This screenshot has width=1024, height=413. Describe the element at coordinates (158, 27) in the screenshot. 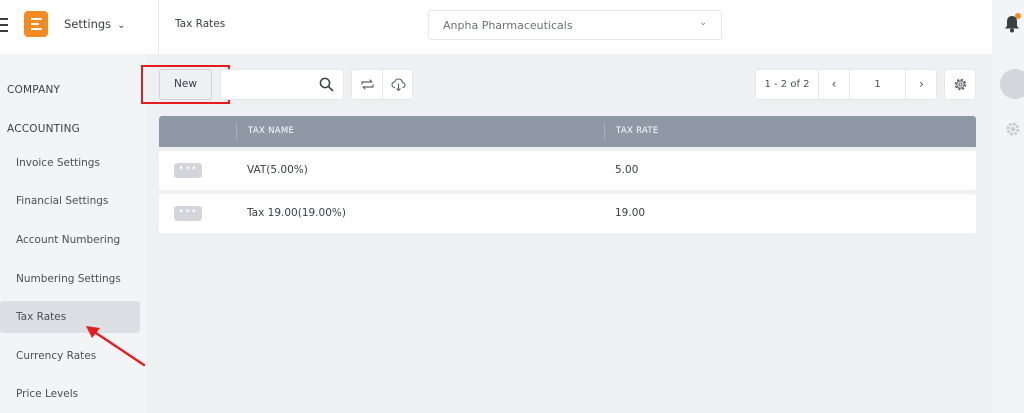

I see `divider` at that location.